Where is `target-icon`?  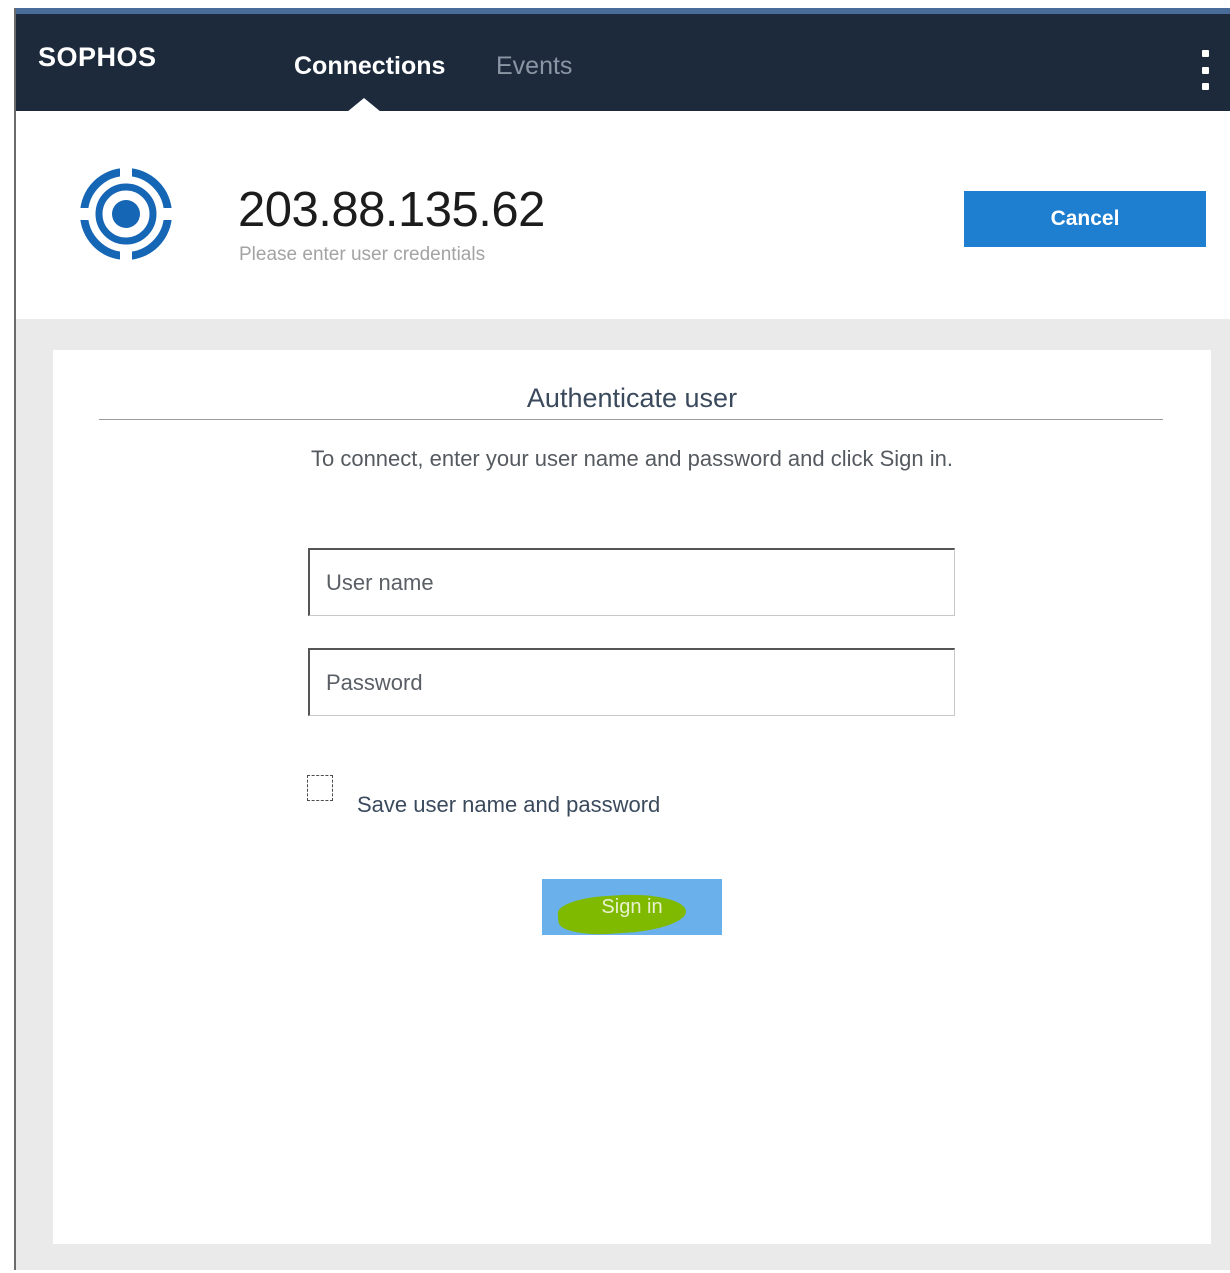 target-icon is located at coordinates (126, 214).